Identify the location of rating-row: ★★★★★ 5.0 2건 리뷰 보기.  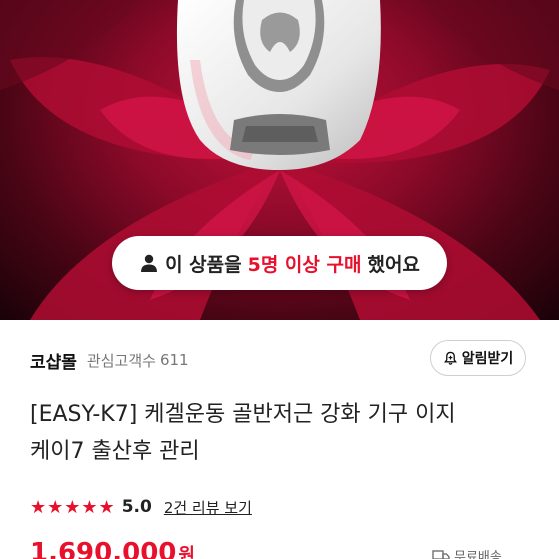
(141, 507).